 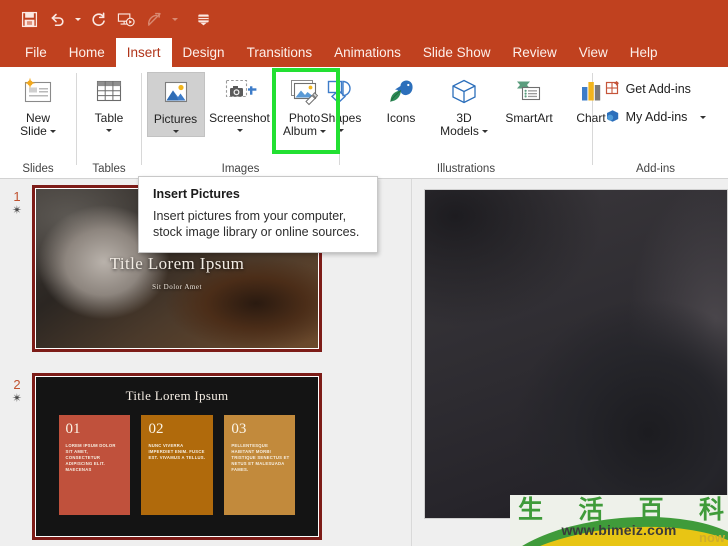 I want to click on get-addins-button: Get Add-ins, so click(x=656, y=89).